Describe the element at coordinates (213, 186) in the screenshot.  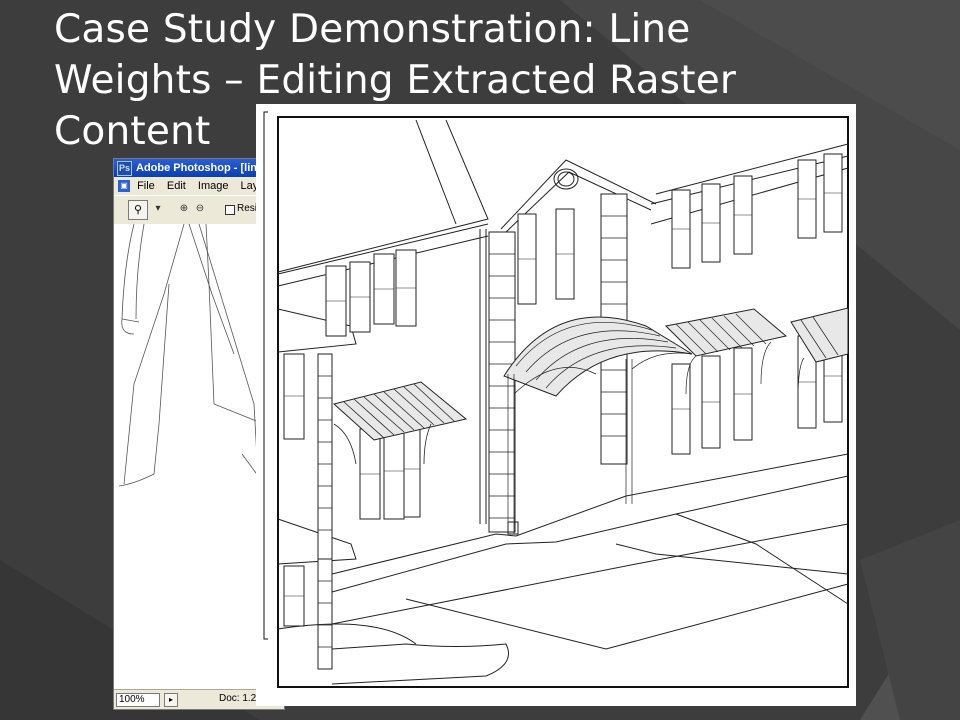
I see `menu-image: Image` at that location.